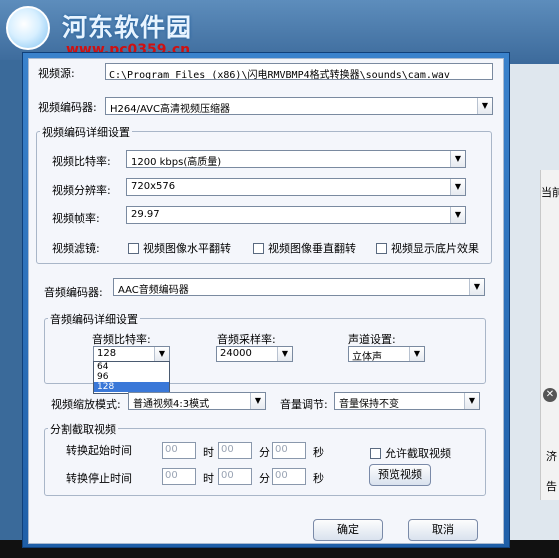 This screenshot has height=558, width=559. I want to click on allow-cut-checkbox: 允许截取视频, so click(410, 453).